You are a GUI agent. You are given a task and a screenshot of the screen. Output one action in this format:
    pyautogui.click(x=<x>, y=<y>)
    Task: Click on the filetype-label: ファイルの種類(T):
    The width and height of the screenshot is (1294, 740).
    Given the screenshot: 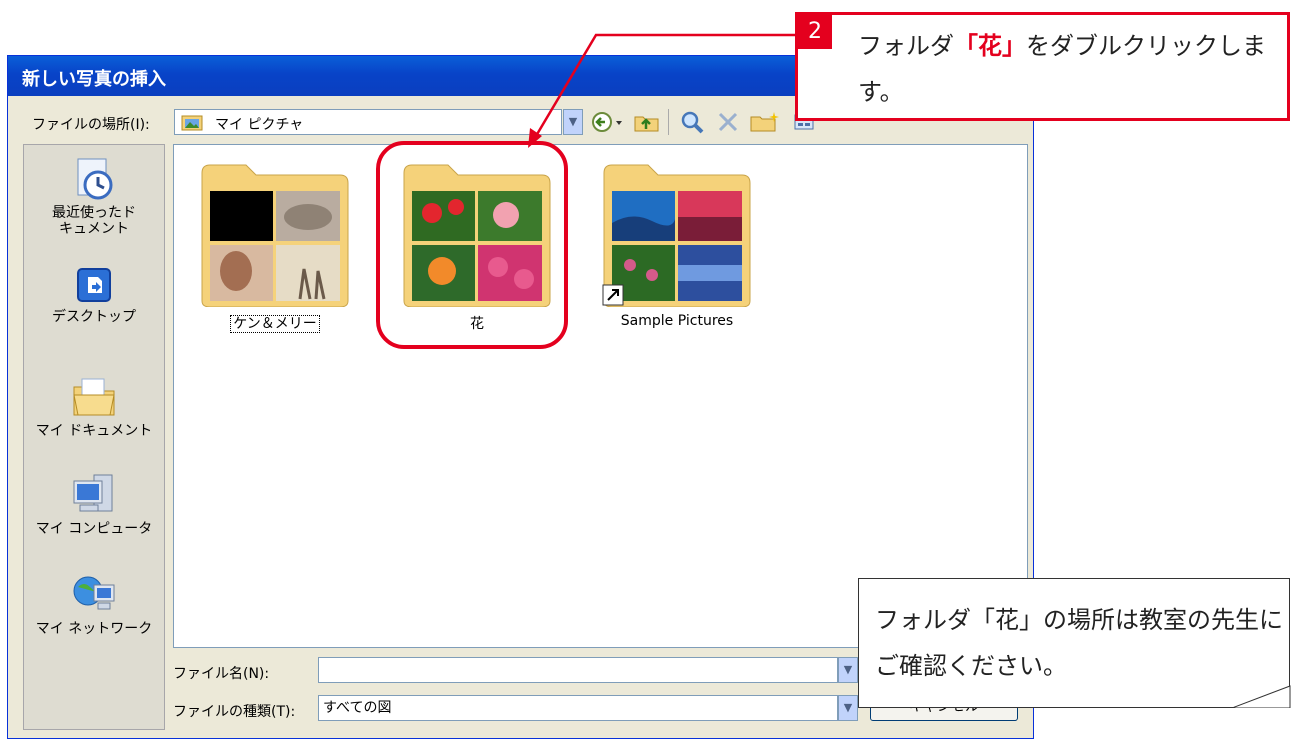 What is the action you would take?
    pyautogui.click(x=234, y=712)
    